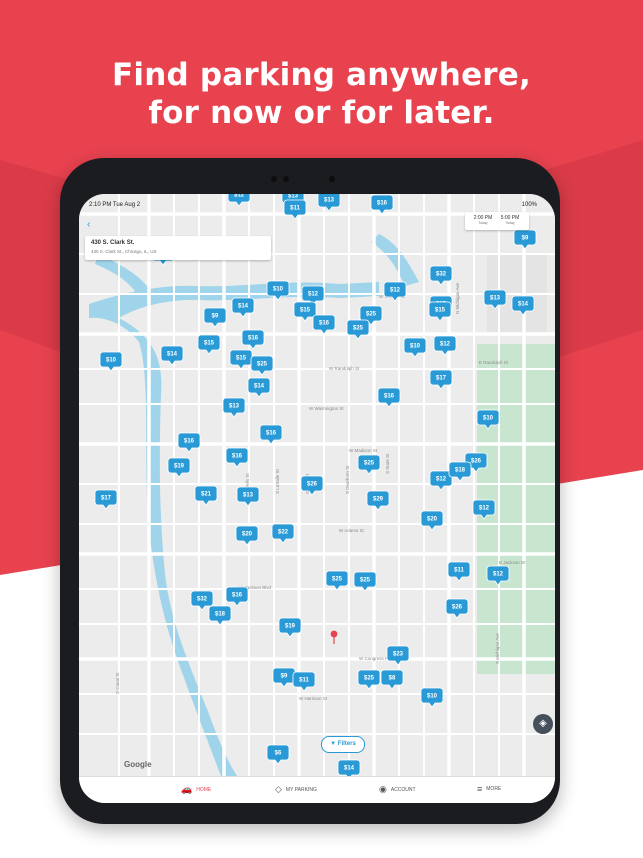 The width and height of the screenshot is (643, 858). What do you see at coordinates (397, 789) in the screenshot?
I see `tab-account: ◉ ACCOUNT` at bounding box center [397, 789].